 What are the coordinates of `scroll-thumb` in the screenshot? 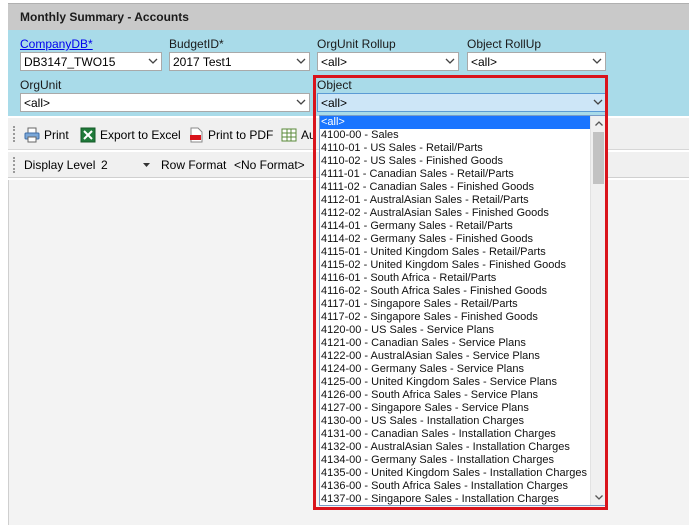 It's located at (598, 158).